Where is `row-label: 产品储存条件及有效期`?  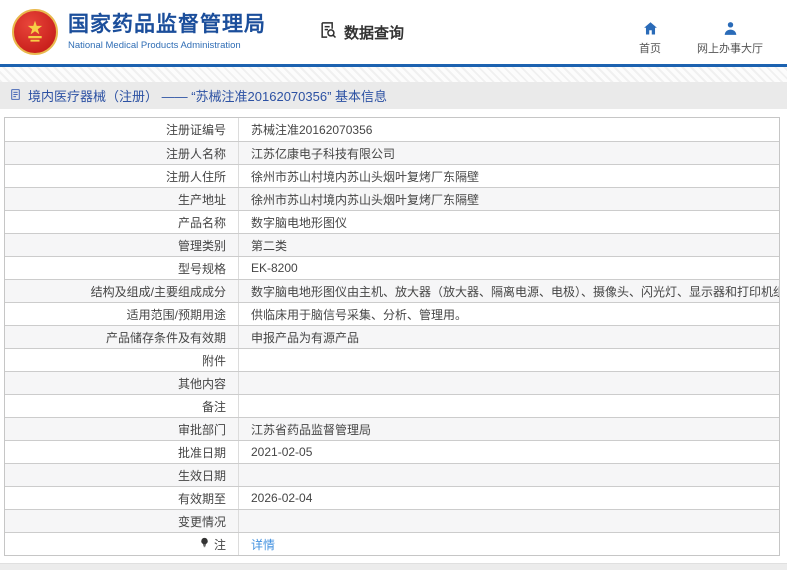
row-label: 产品储存条件及有效期 is located at coordinates (165, 337).